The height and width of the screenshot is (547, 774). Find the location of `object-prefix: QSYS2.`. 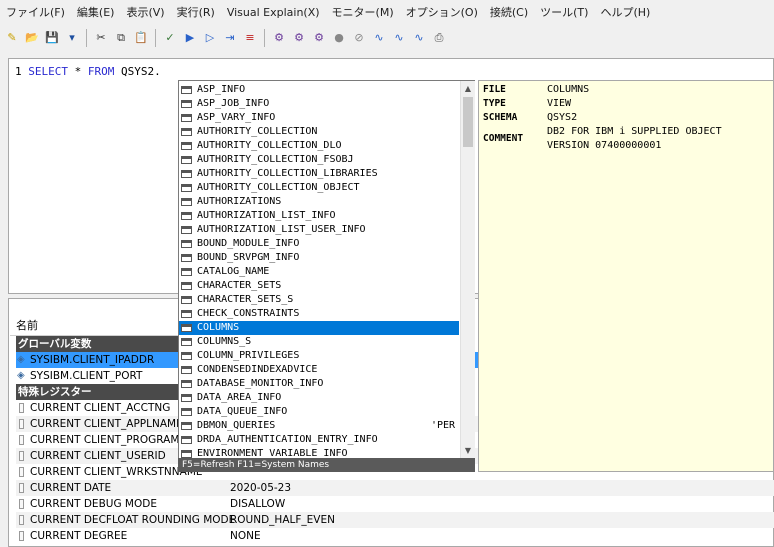

object-prefix: QSYS2. is located at coordinates (141, 71).